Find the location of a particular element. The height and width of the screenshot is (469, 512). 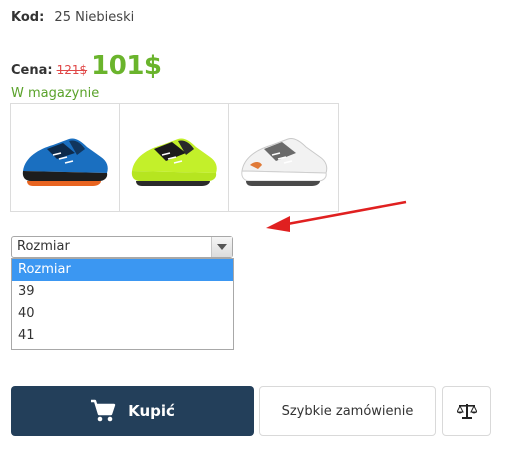

code-label: Kod: is located at coordinates (28, 17).